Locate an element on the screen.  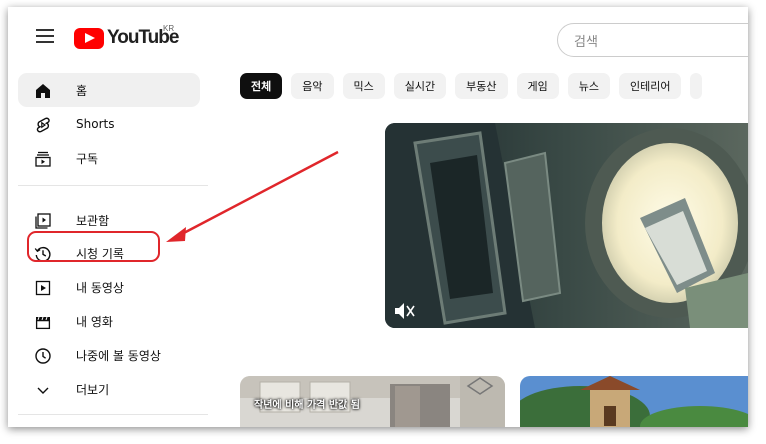
sidebar-item-subscriptions: 구독 is located at coordinates (109, 158).